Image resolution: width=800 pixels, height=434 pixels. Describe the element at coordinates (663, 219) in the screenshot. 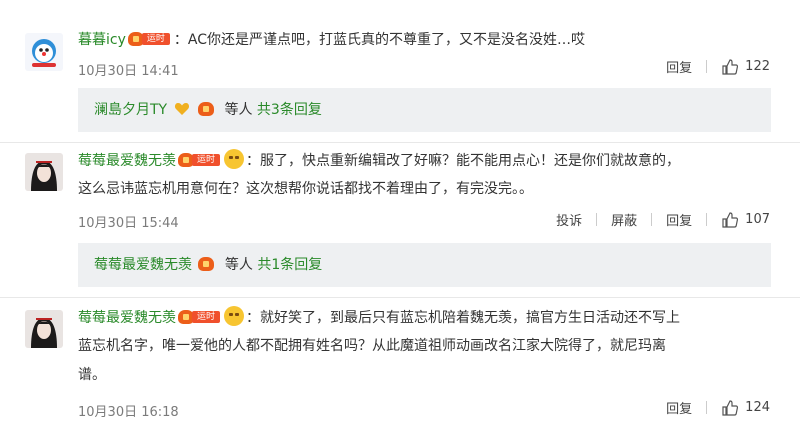

I see `comment-actions: 投诉 屏蔽 回复 107` at that location.